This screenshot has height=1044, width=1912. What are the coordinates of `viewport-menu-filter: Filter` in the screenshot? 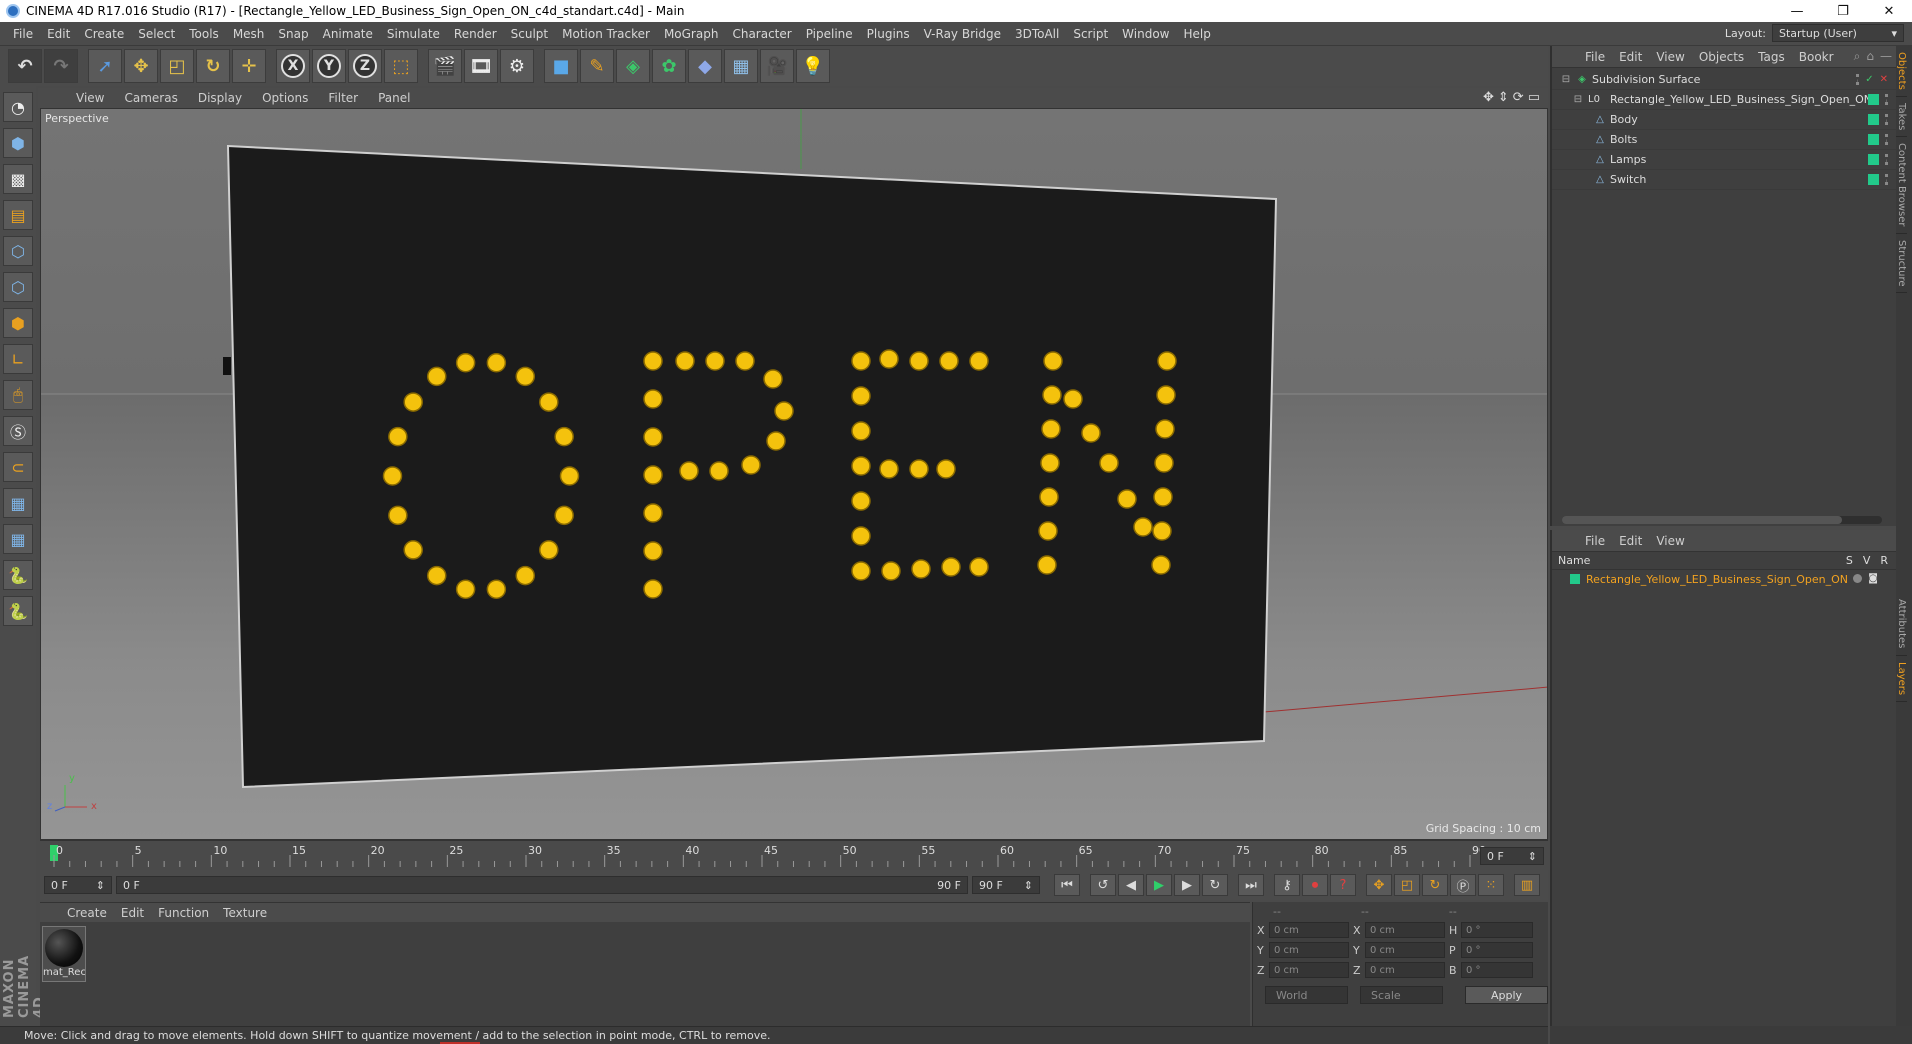 It's located at (343, 98).